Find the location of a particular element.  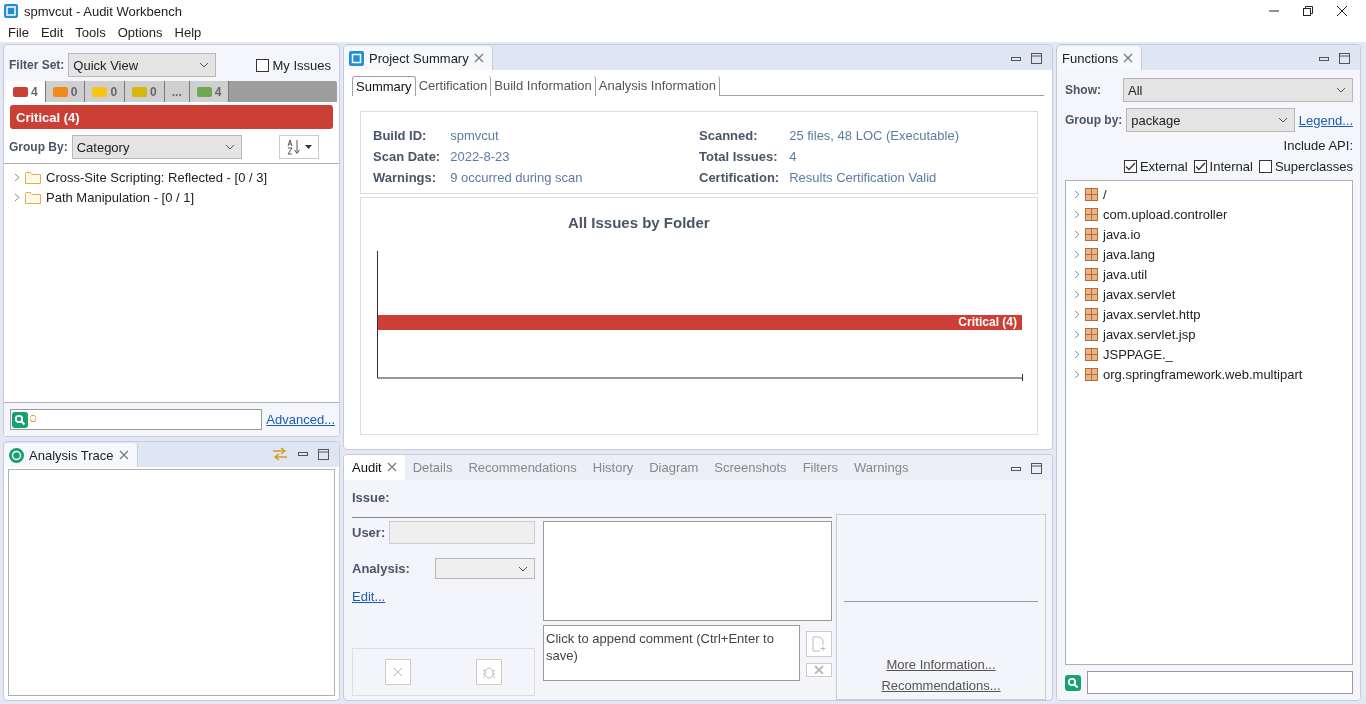

search-icon is located at coordinates (20, 419).